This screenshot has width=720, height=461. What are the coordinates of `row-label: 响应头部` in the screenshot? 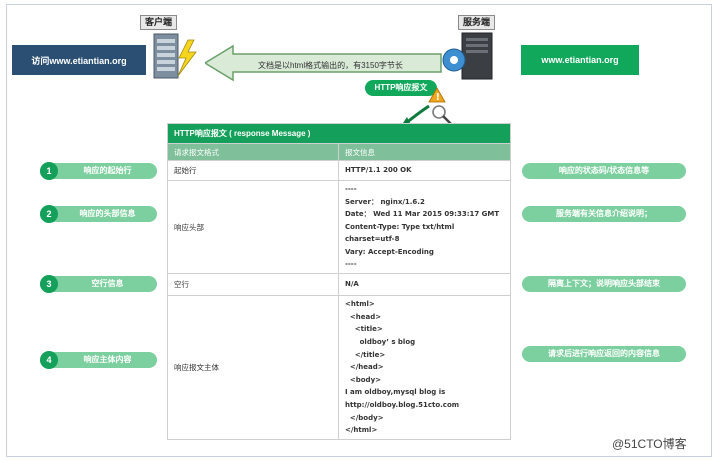 It's located at (253, 227).